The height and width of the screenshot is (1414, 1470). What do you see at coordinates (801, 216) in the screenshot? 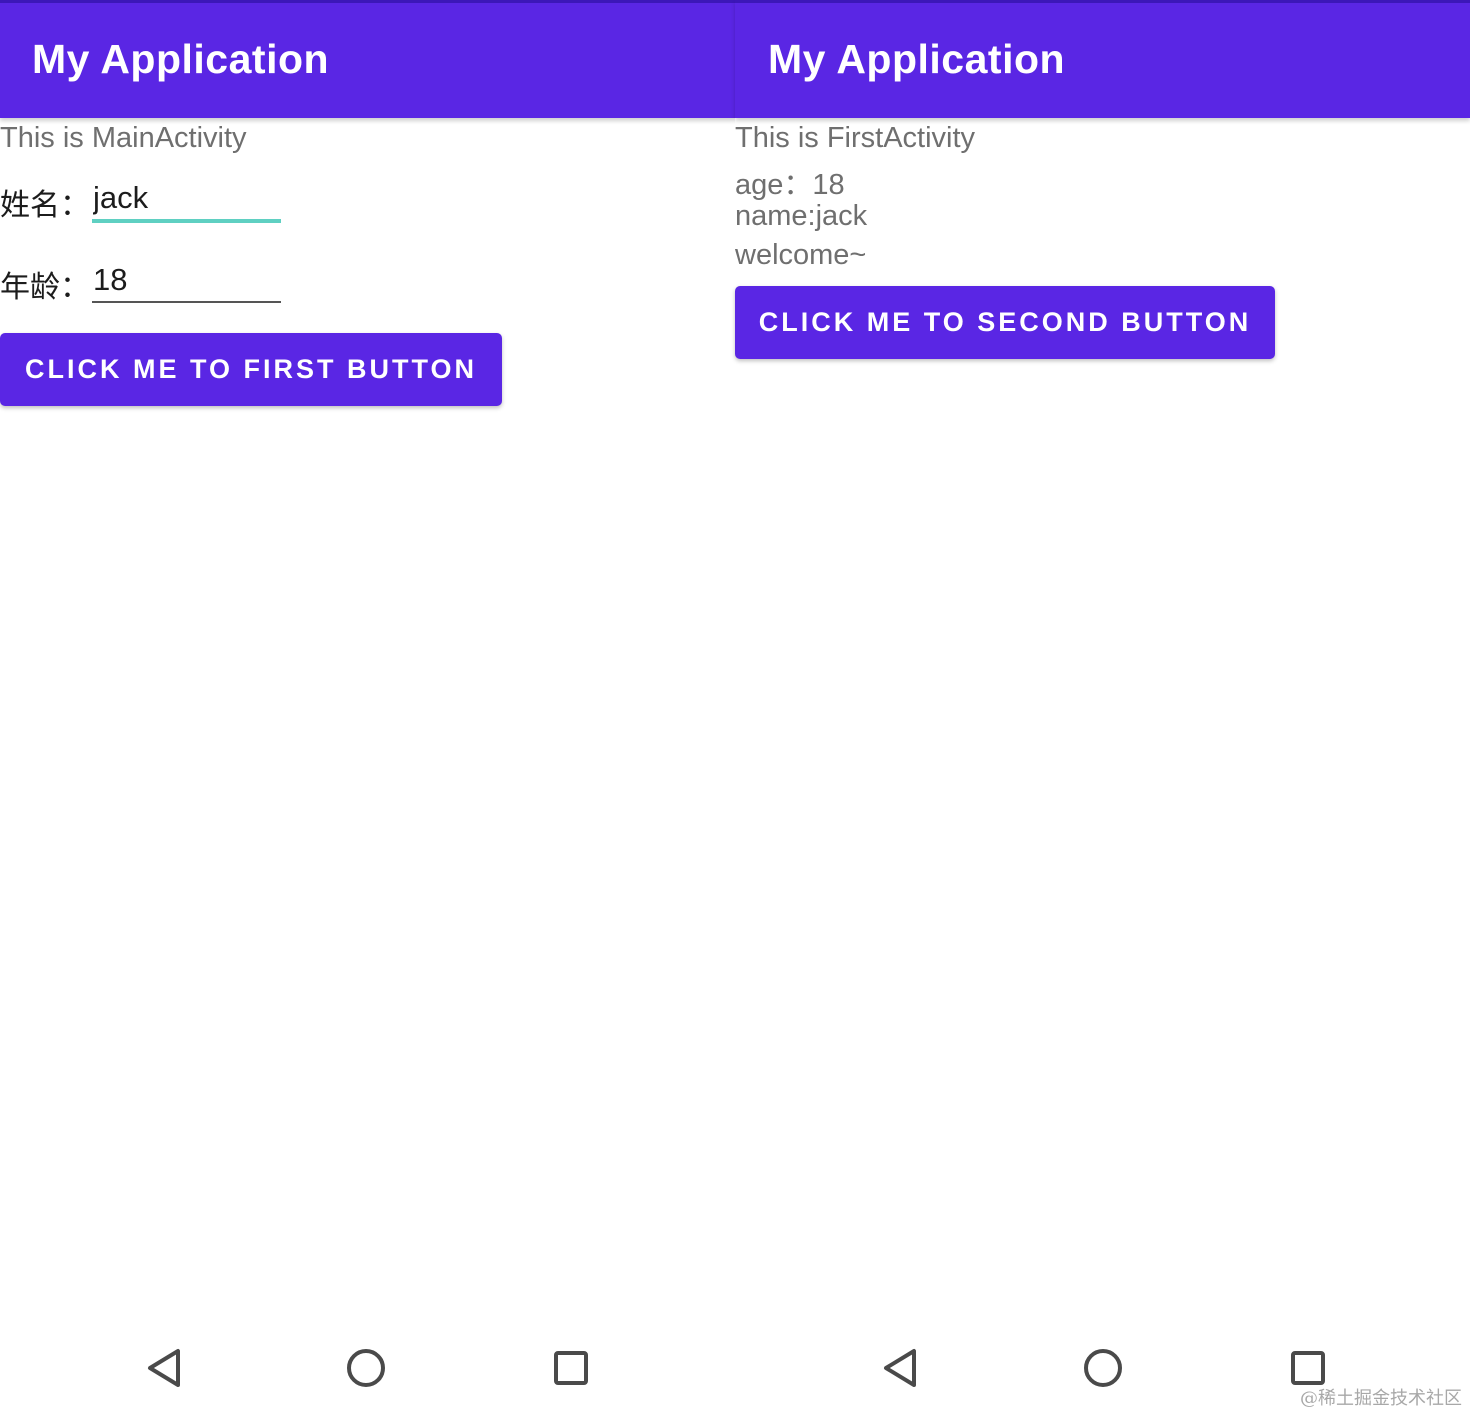
I see `name-display-text: name:jack` at bounding box center [801, 216].